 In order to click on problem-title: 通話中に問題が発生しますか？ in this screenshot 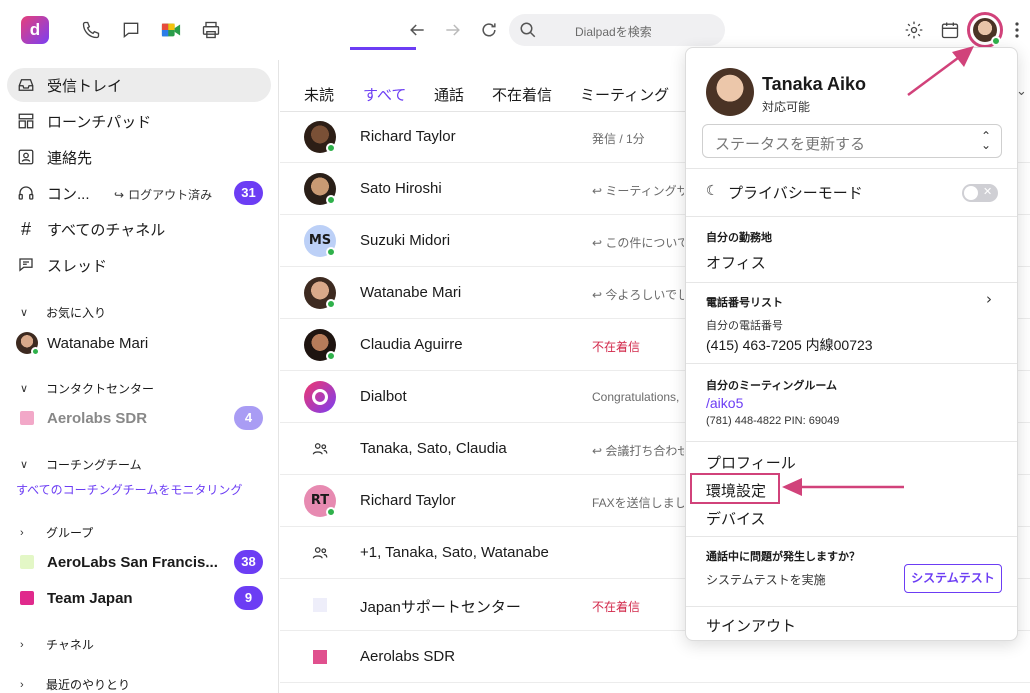, I will do `click(783, 557)`.